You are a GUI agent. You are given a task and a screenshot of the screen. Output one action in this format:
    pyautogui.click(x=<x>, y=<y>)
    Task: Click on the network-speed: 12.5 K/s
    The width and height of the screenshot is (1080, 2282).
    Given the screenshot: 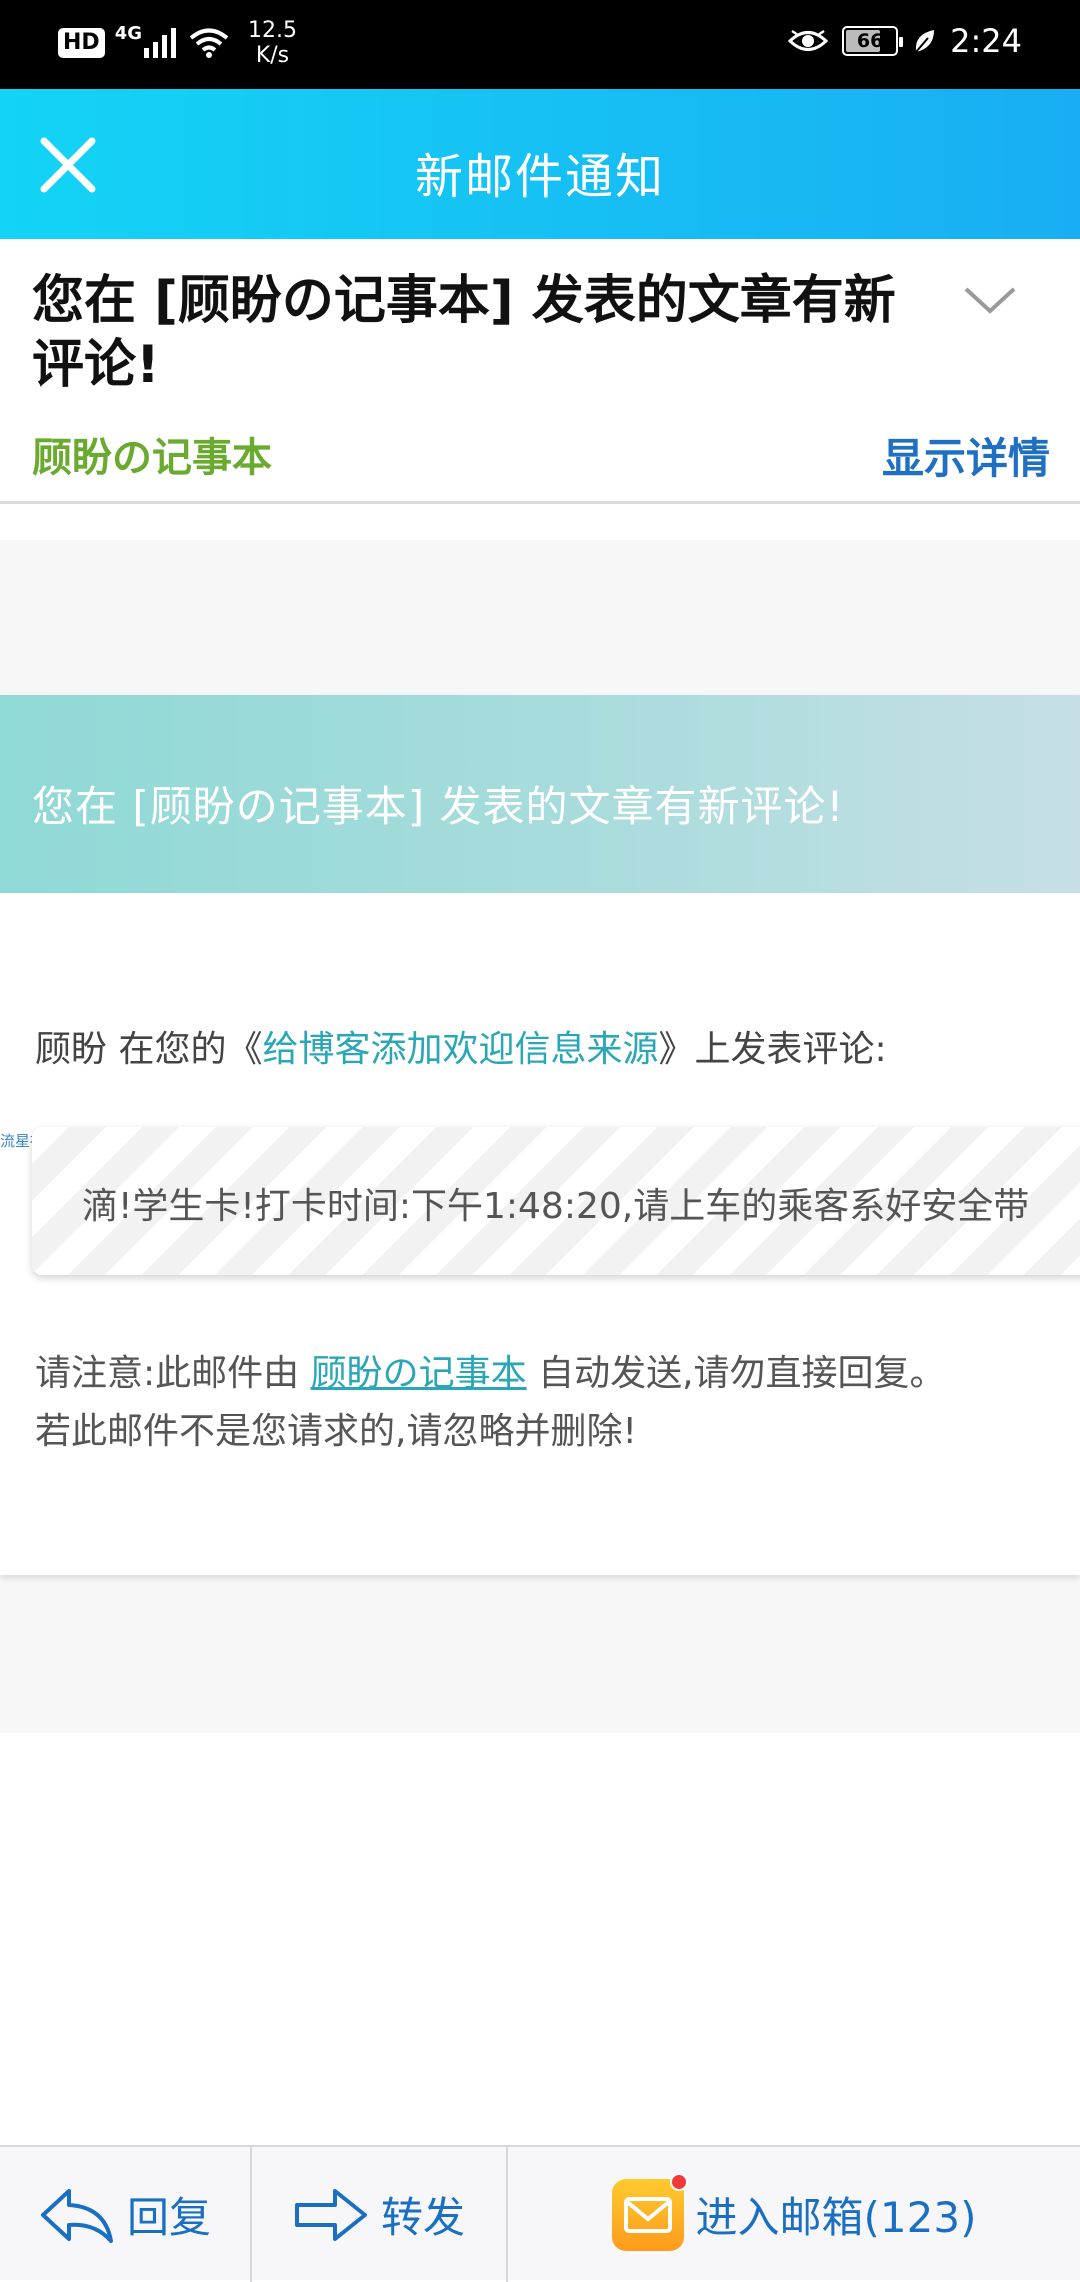 What is the action you would take?
    pyautogui.click(x=272, y=43)
    